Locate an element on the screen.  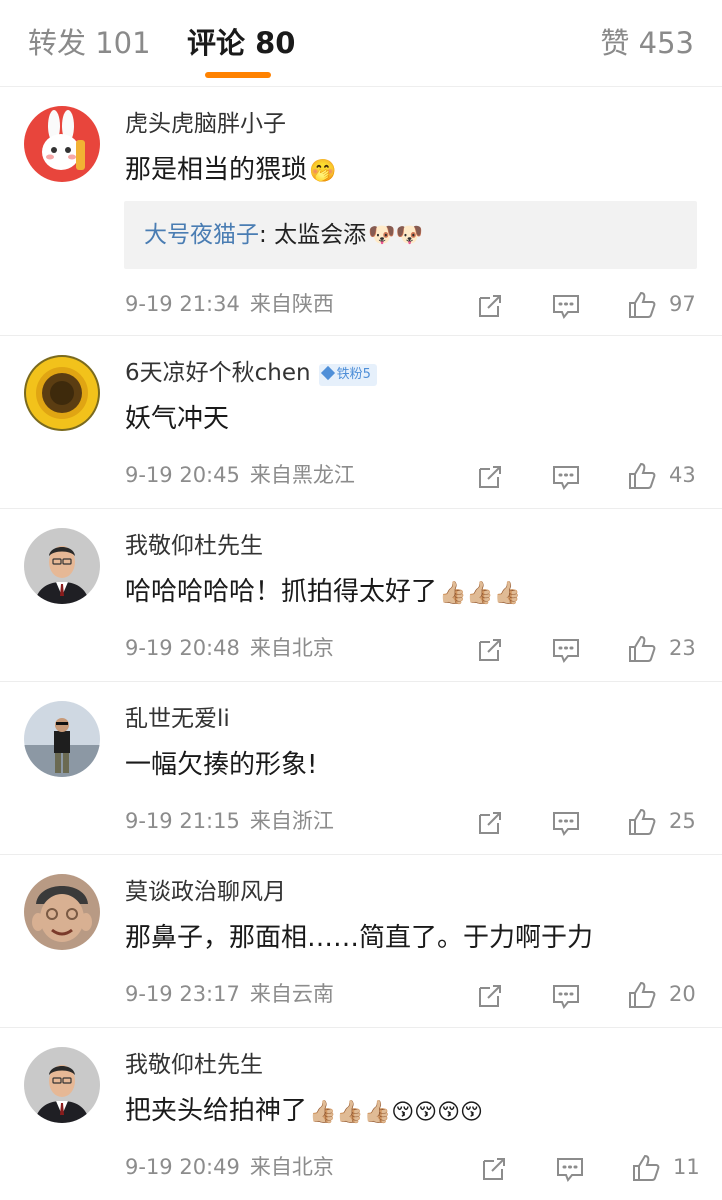
tab-likes: 赞 453 is located at coordinates (647, 43).